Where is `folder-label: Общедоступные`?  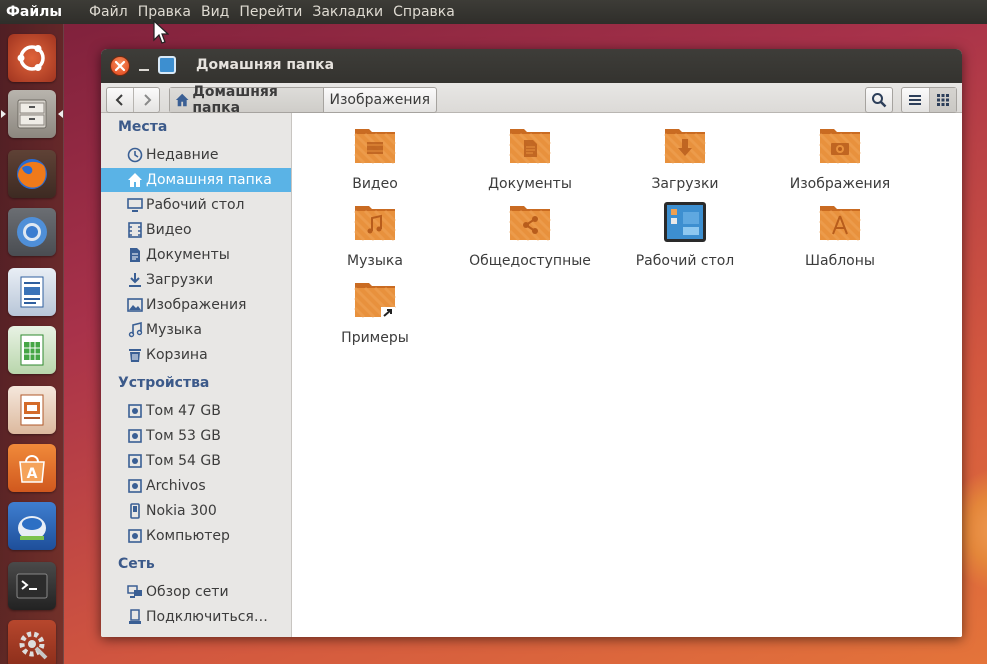
folder-label: Общедоступные is located at coordinates (530, 261).